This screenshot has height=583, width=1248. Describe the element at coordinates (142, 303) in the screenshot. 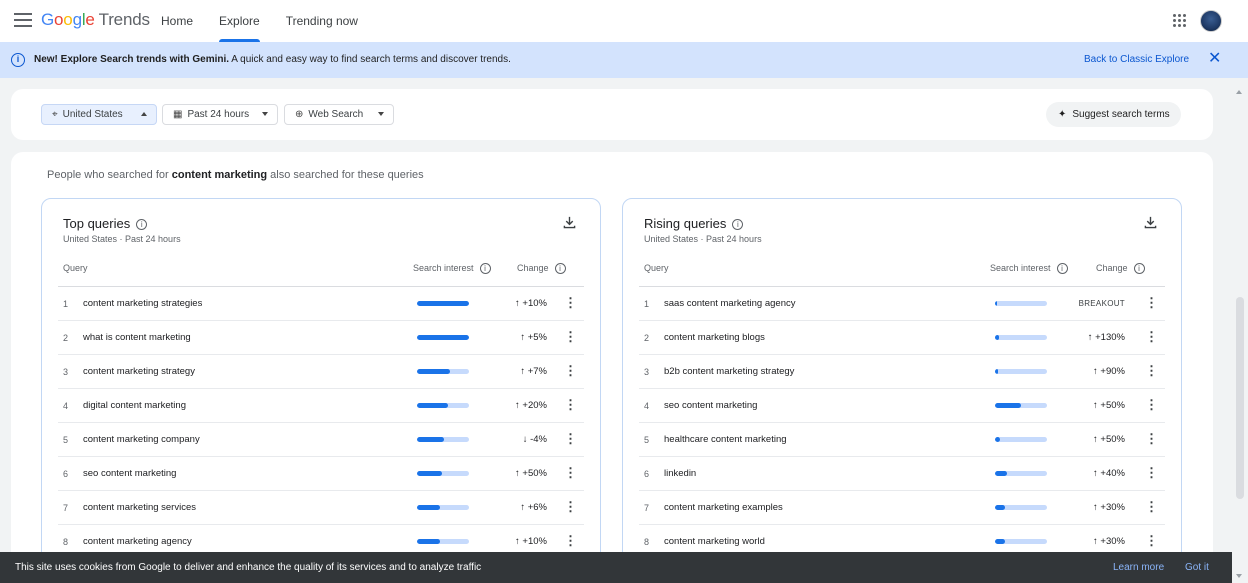

I see `query-text: content marketing strategies` at that location.